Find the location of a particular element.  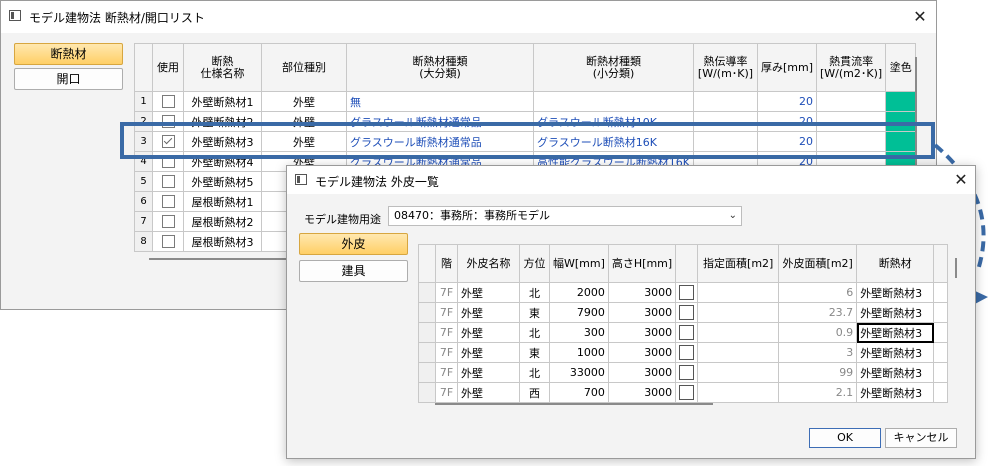

spec-name-header: 断熱 仕様名称 is located at coordinates (222, 67).